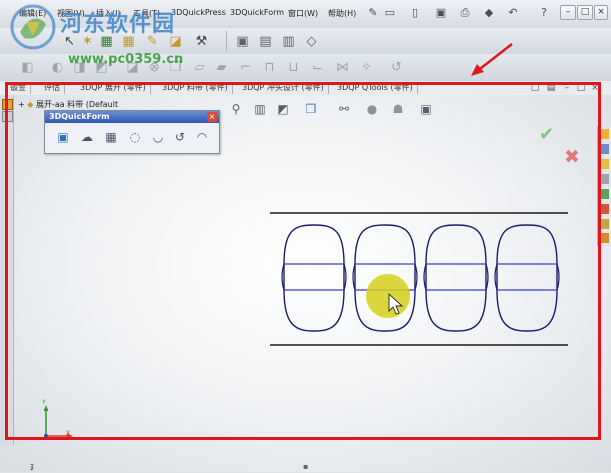 The height and width of the screenshot is (473, 611). I want to click on annotation-arrow-icon, so click(492, 59).